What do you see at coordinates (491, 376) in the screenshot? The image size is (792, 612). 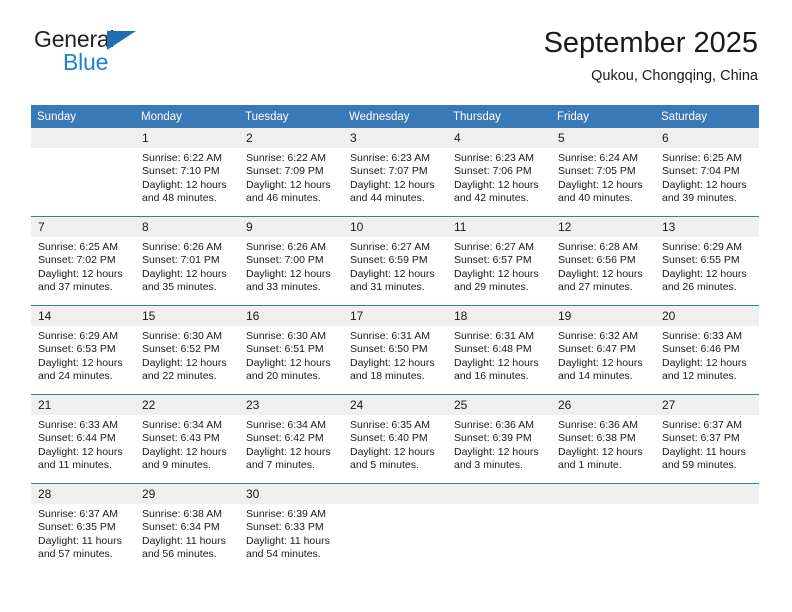 I see `day-detail-line: and 16 minutes.` at bounding box center [491, 376].